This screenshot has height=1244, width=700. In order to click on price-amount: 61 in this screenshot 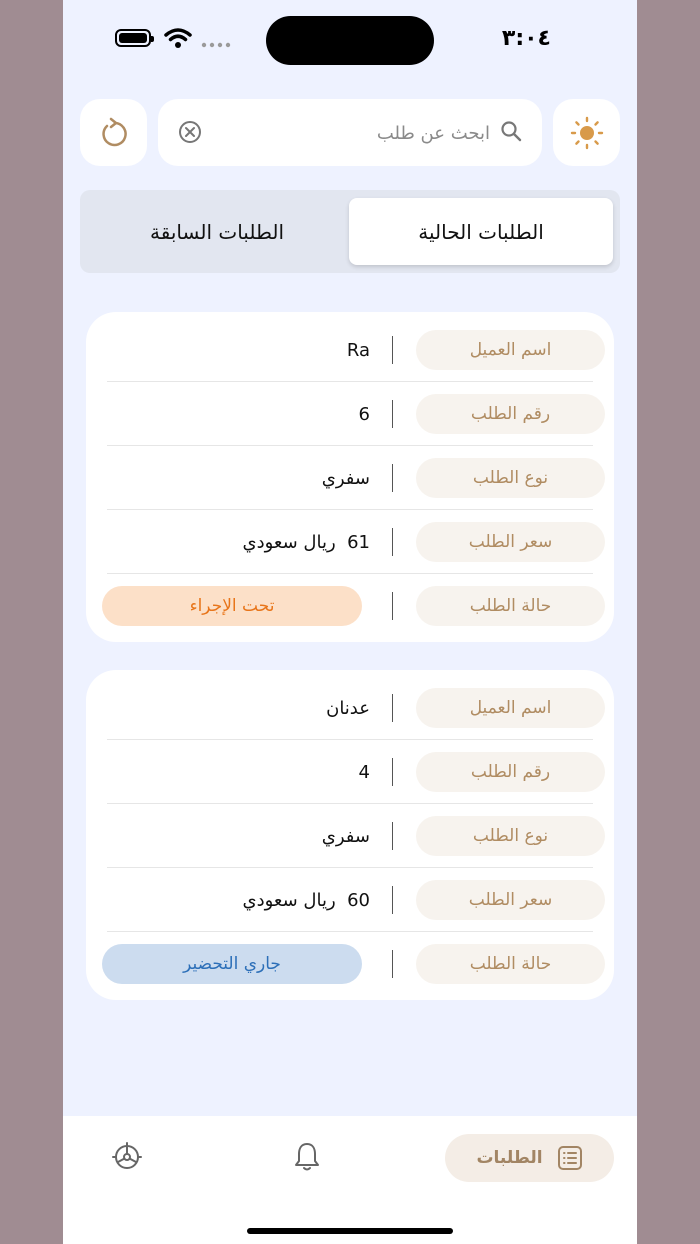, I will do `click(358, 542)`.